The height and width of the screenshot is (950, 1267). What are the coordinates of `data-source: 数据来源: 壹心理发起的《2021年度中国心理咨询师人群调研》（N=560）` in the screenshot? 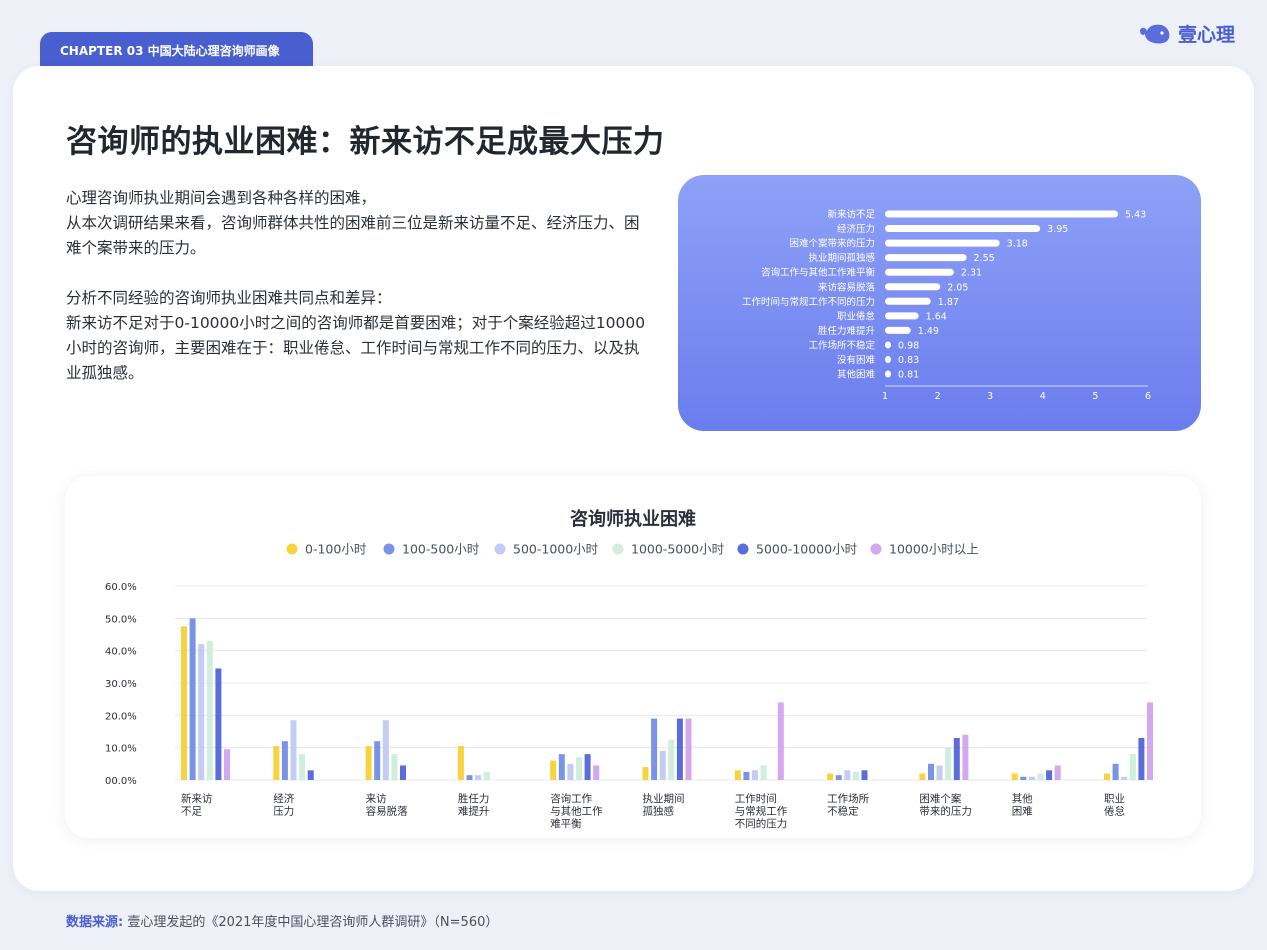 It's located at (282, 920).